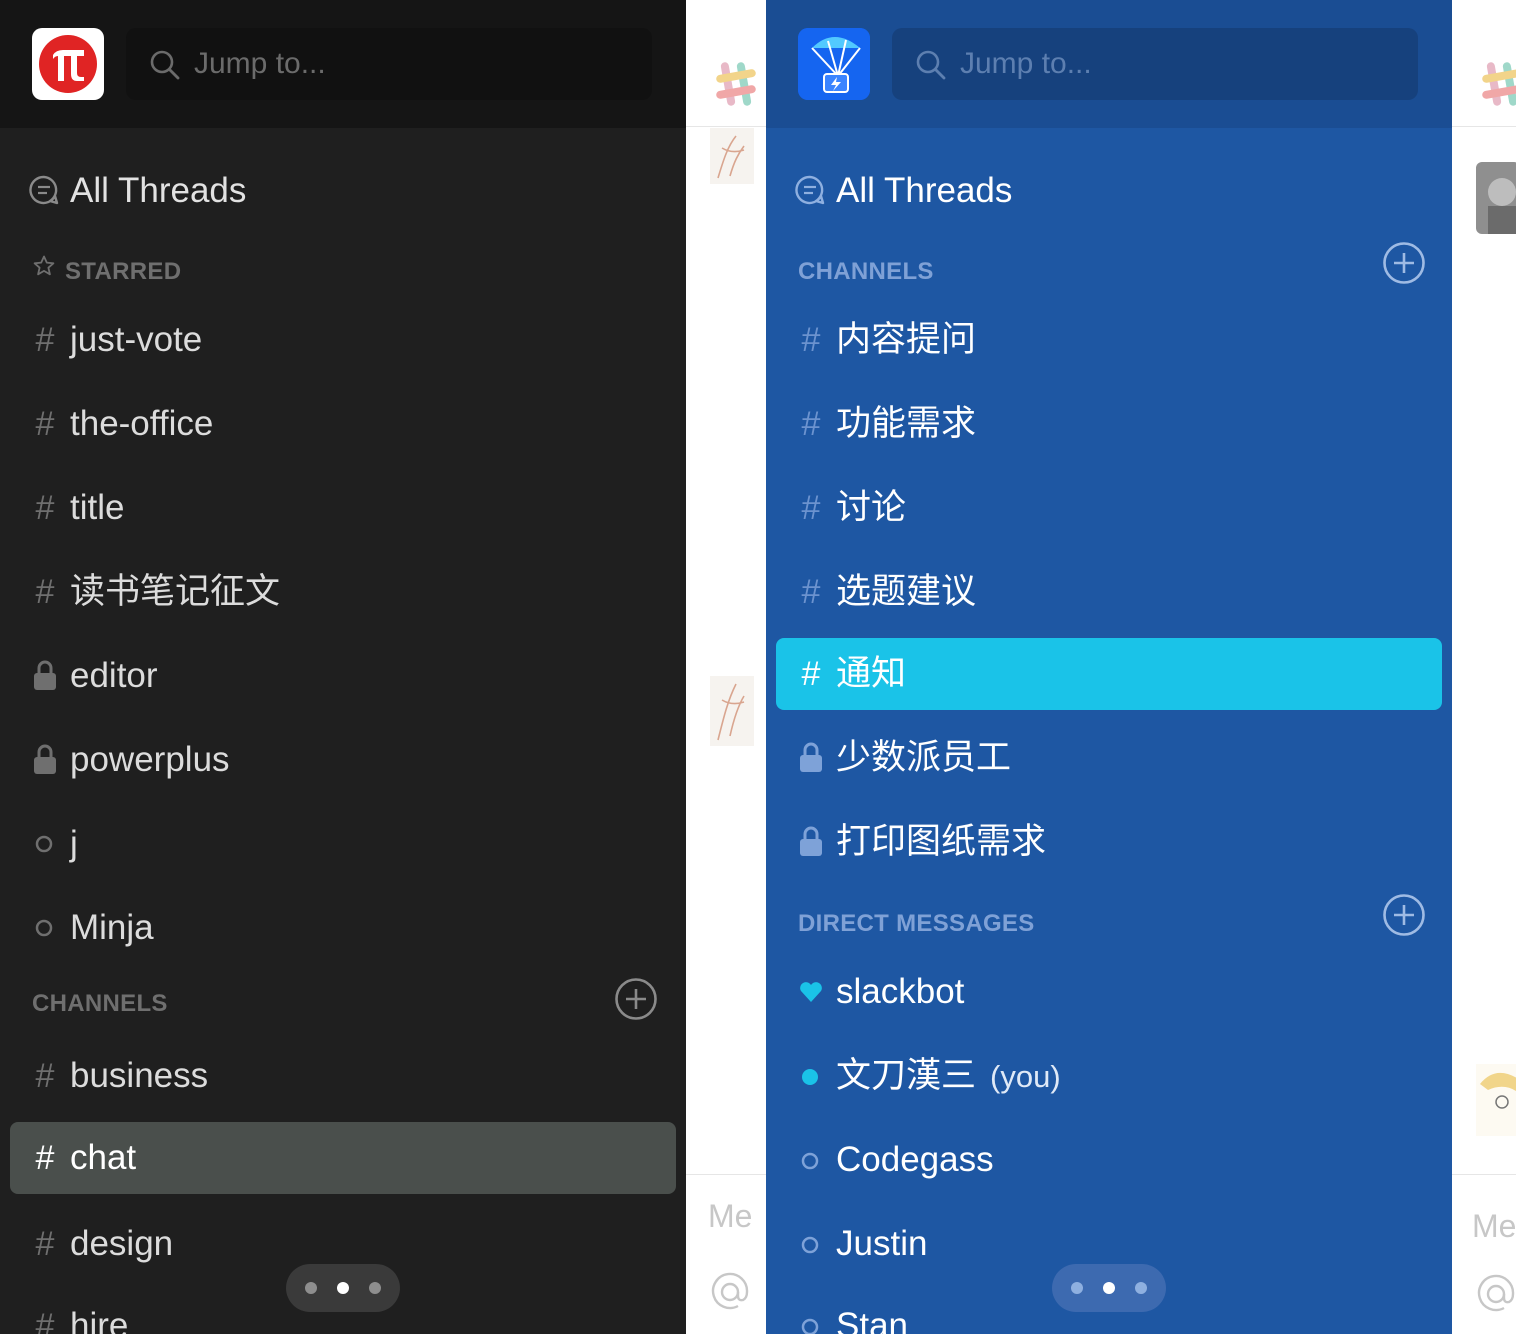 This screenshot has width=1516, height=1334. I want to click on sidebar-item-label: 功能需求, so click(906, 424).